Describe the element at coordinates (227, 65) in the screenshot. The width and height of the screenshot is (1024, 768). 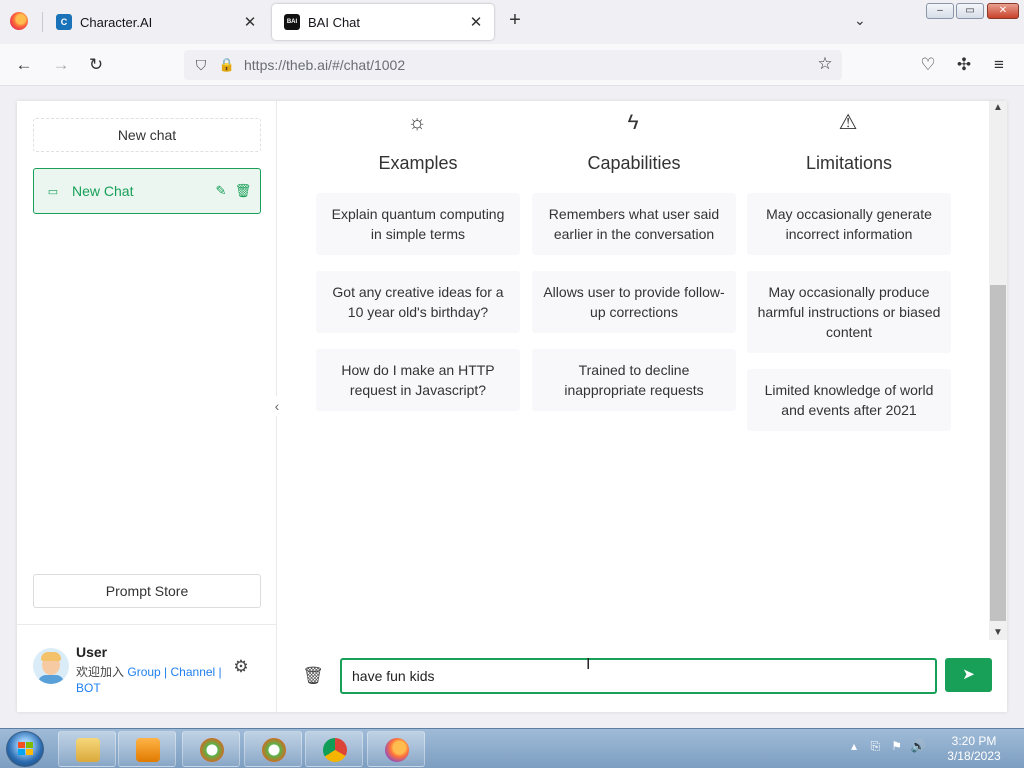
I see `lock-icon: 🔒` at that location.